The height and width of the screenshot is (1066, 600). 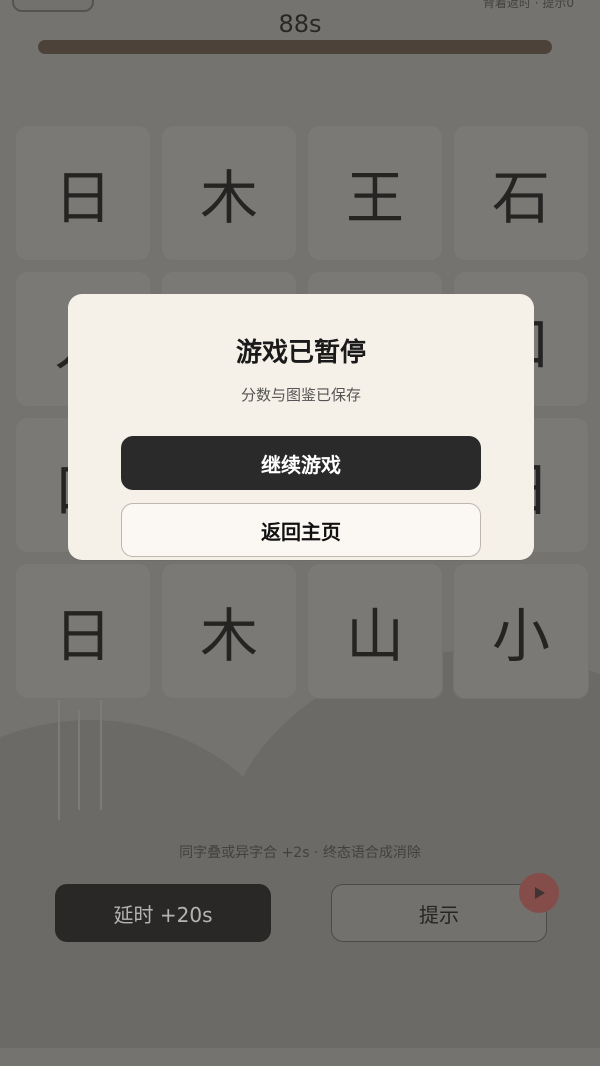 I want to click on home-button: 返回主页, so click(x=301, y=530).